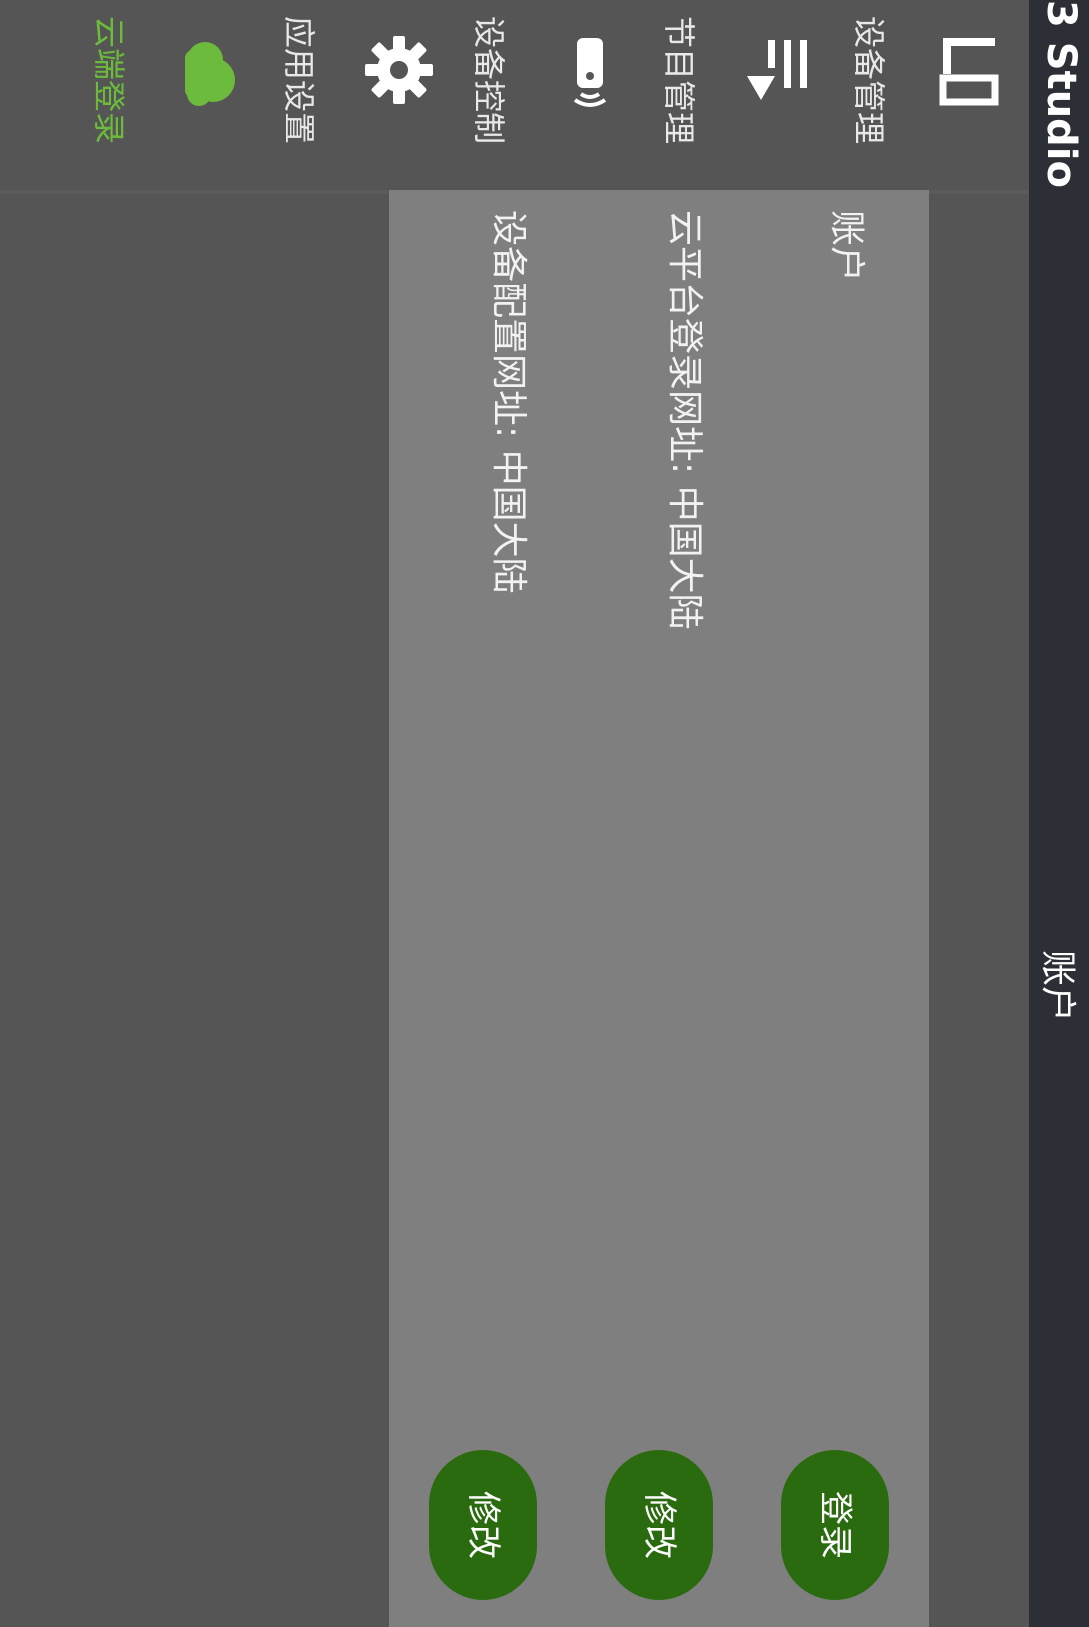 The height and width of the screenshot is (1627, 1089). What do you see at coordinates (934, 95) in the screenshot?
I see `sidebar-item-device-management: 设备管理` at bounding box center [934, 95].